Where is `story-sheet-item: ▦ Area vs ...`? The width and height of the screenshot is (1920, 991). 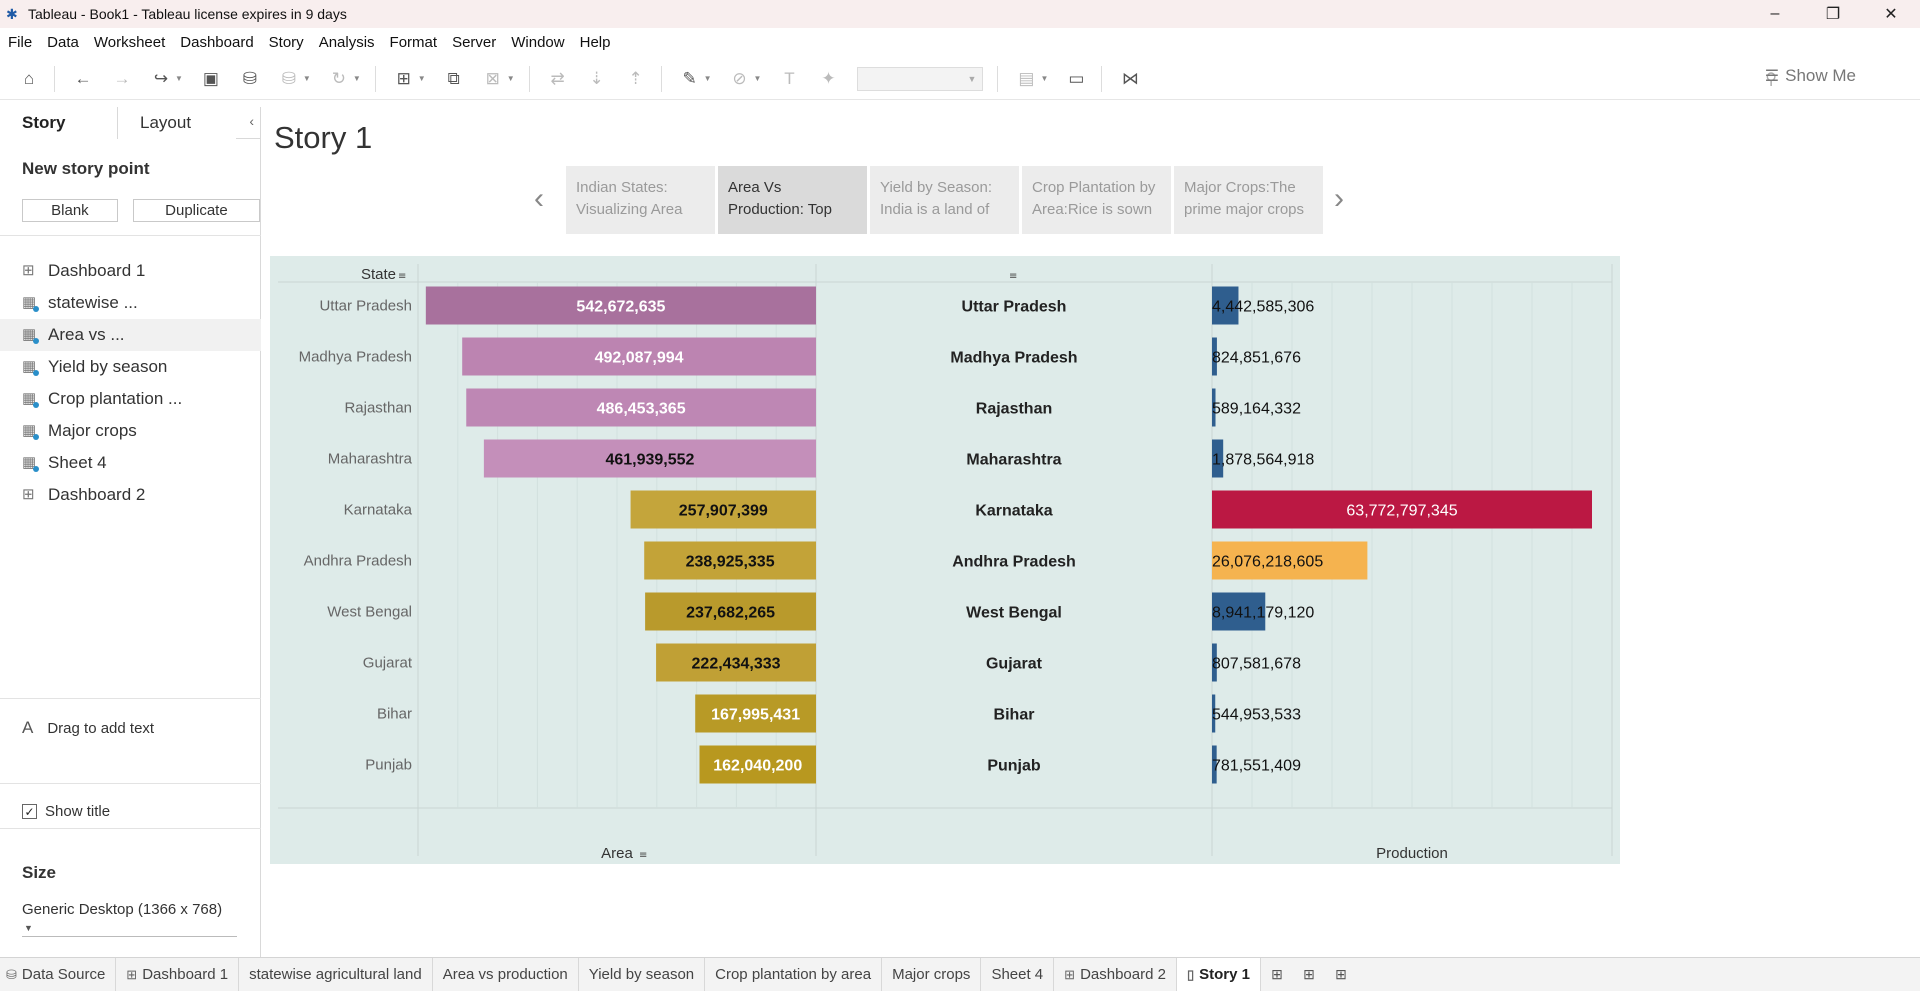 story-sheet-item: ▦ Area vs ... is located at coordinates (130, 335).